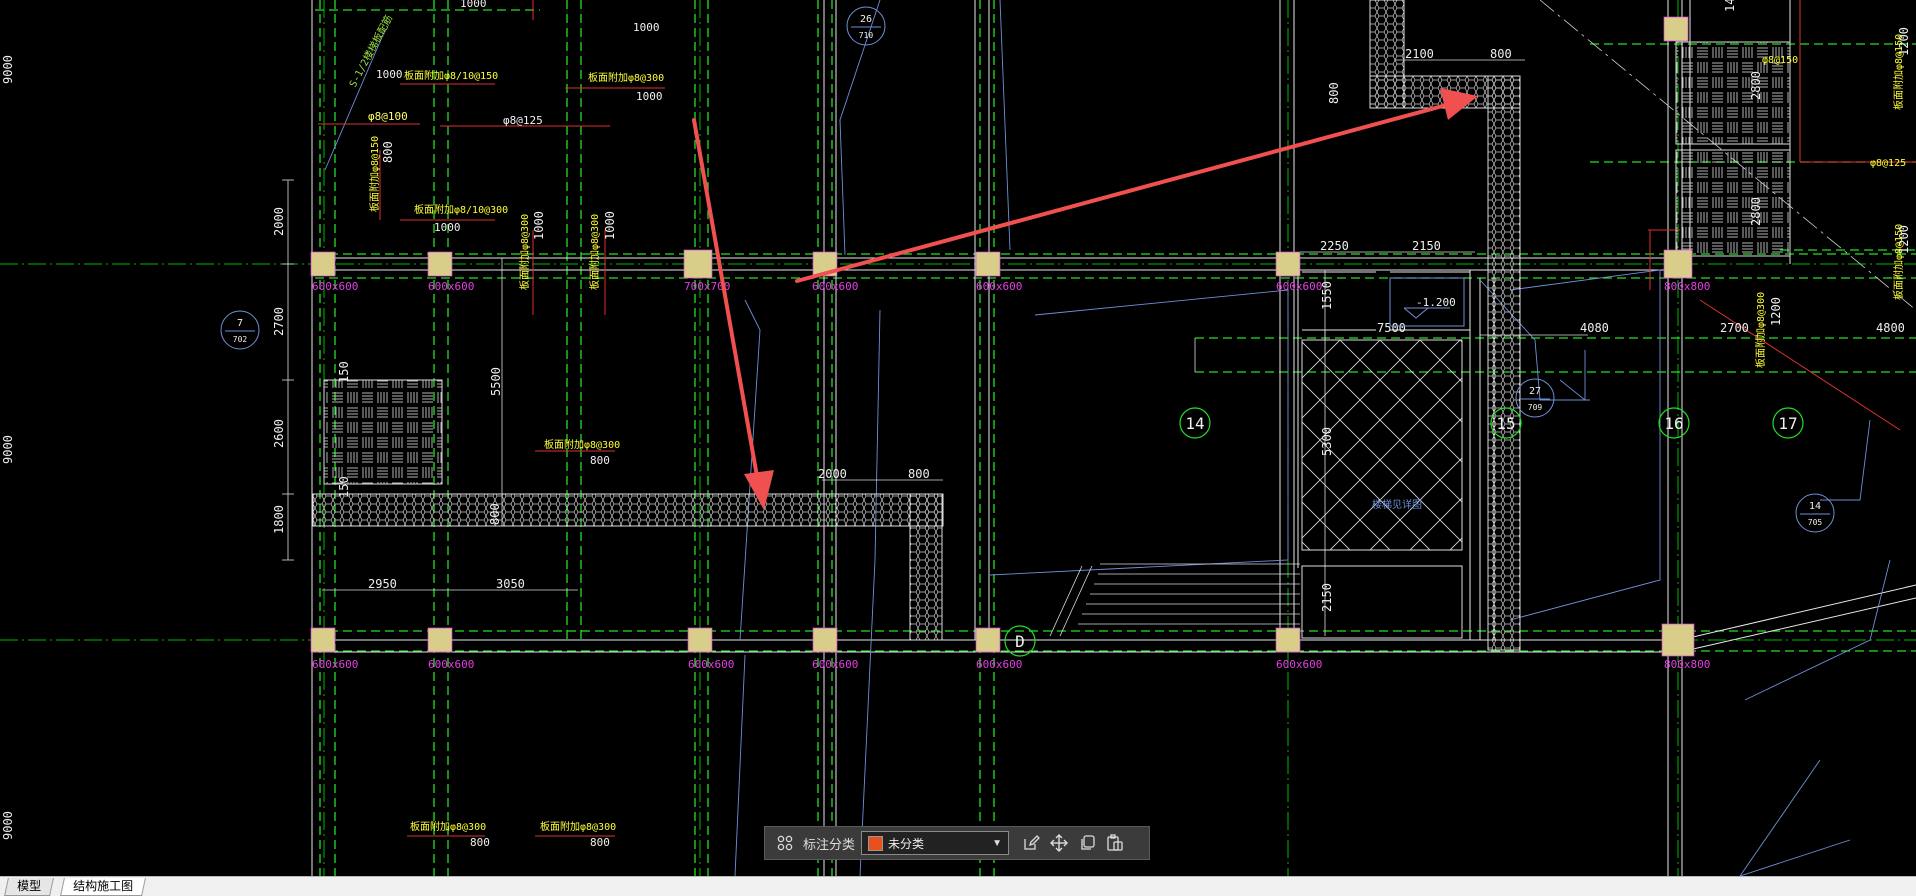 The image size is (1916, 896). I want to click on axis-bubble: 17, so click(1788, 423).